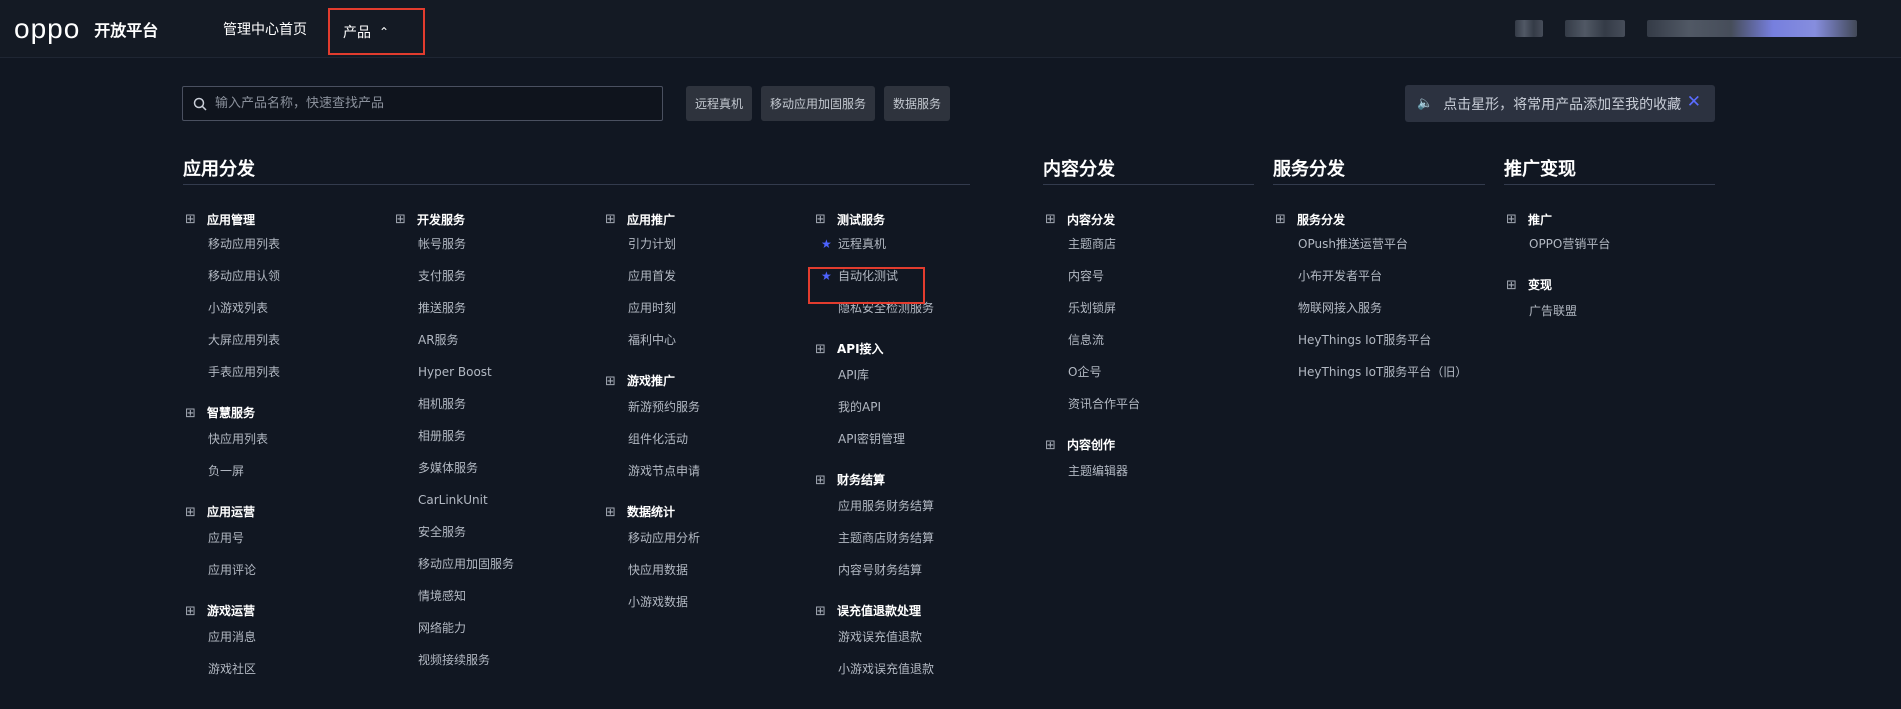 The width and height of the screenshot is (1901, 709). Describe the element at coordinates (917, 103) in the screenshot. I see `chip-data-service: 数据服务` at that location.